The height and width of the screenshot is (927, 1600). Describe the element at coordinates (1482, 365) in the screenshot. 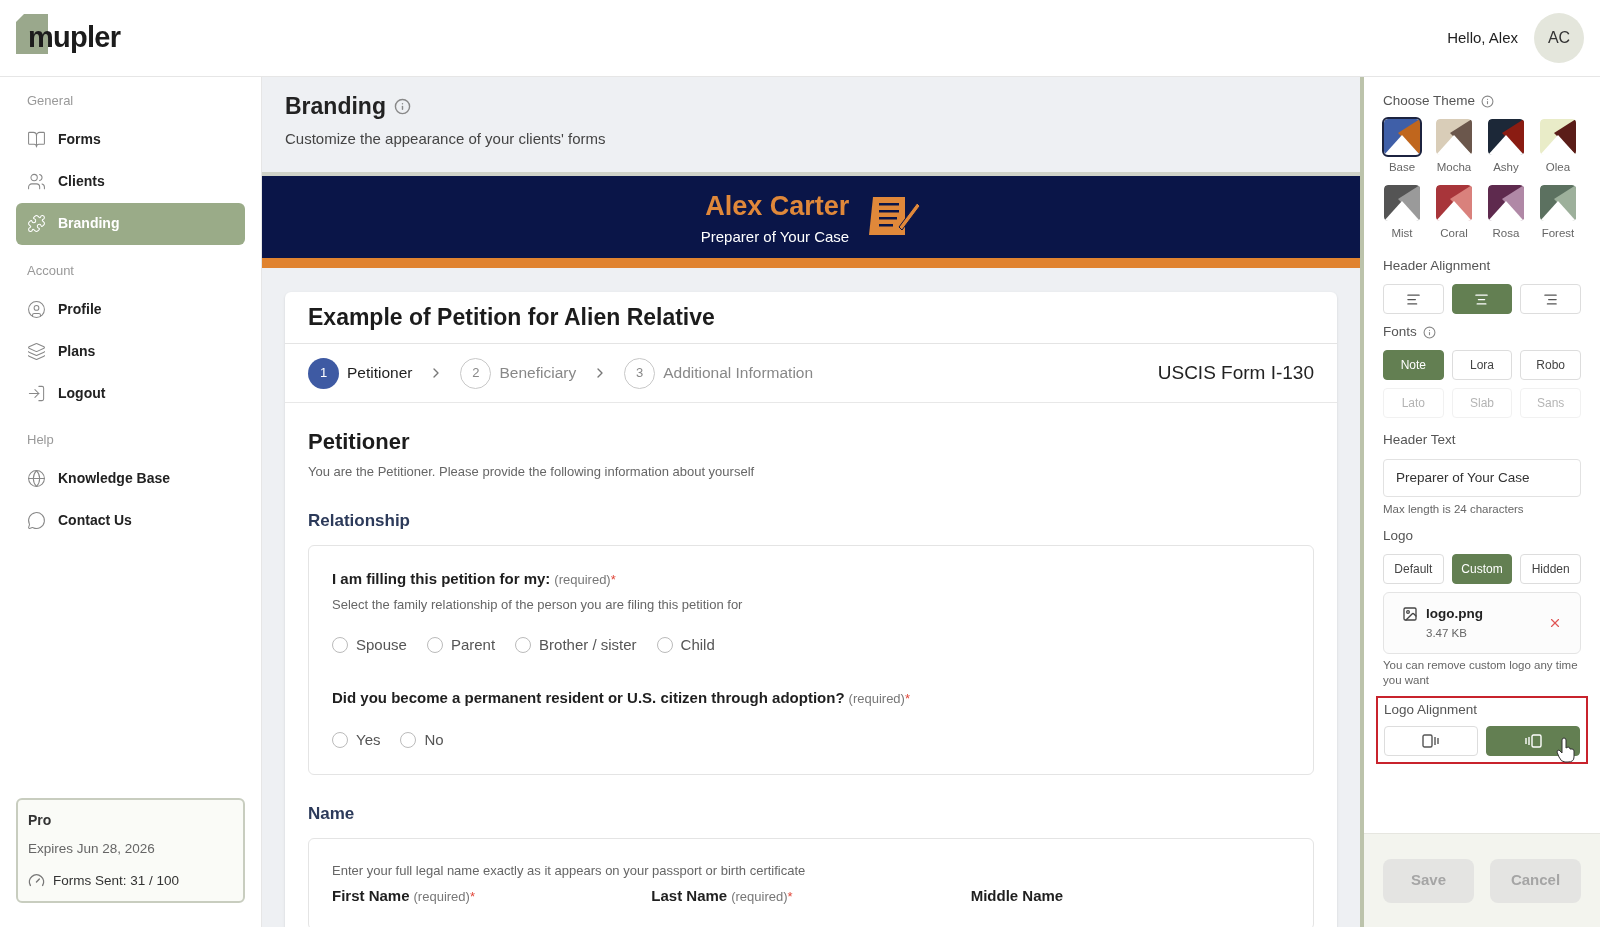

I see `font-button: Lora` at that location.